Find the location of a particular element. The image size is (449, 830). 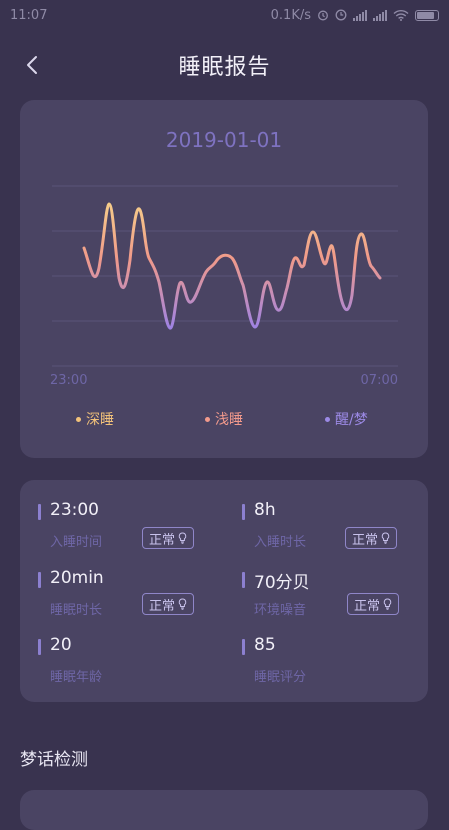

status-button-bedtime: 正常 is located at coordinates (168, 538).